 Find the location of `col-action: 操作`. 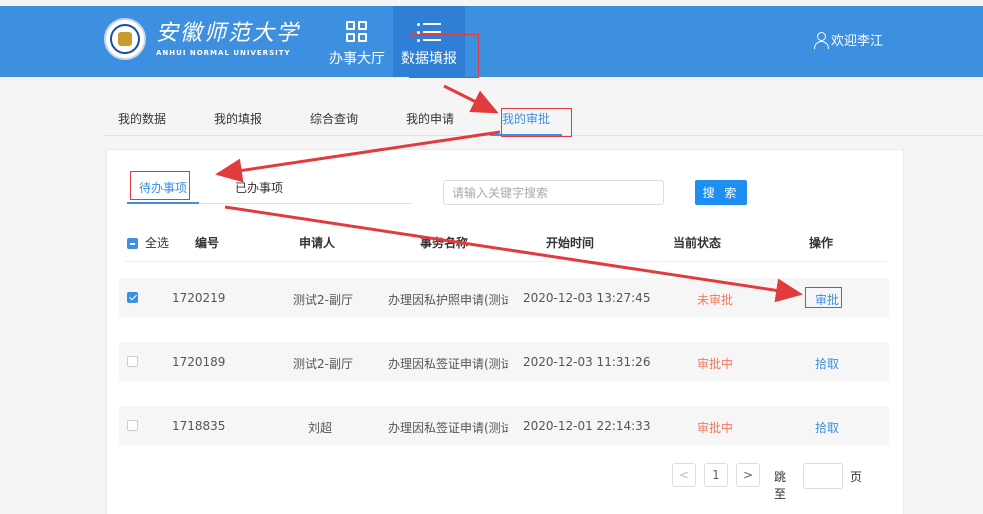

col-action: 操作 is located at coordinates (821, 243).